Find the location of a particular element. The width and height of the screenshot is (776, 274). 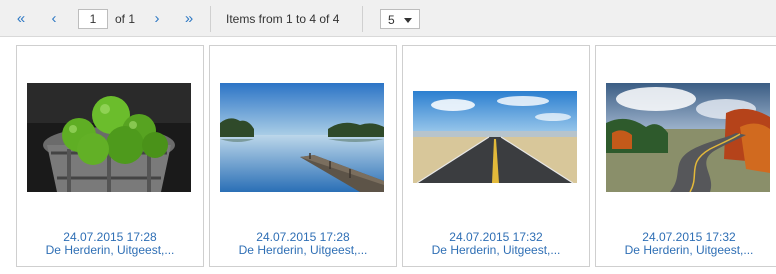

last-page-button: » is located at coordinates (189, 19).